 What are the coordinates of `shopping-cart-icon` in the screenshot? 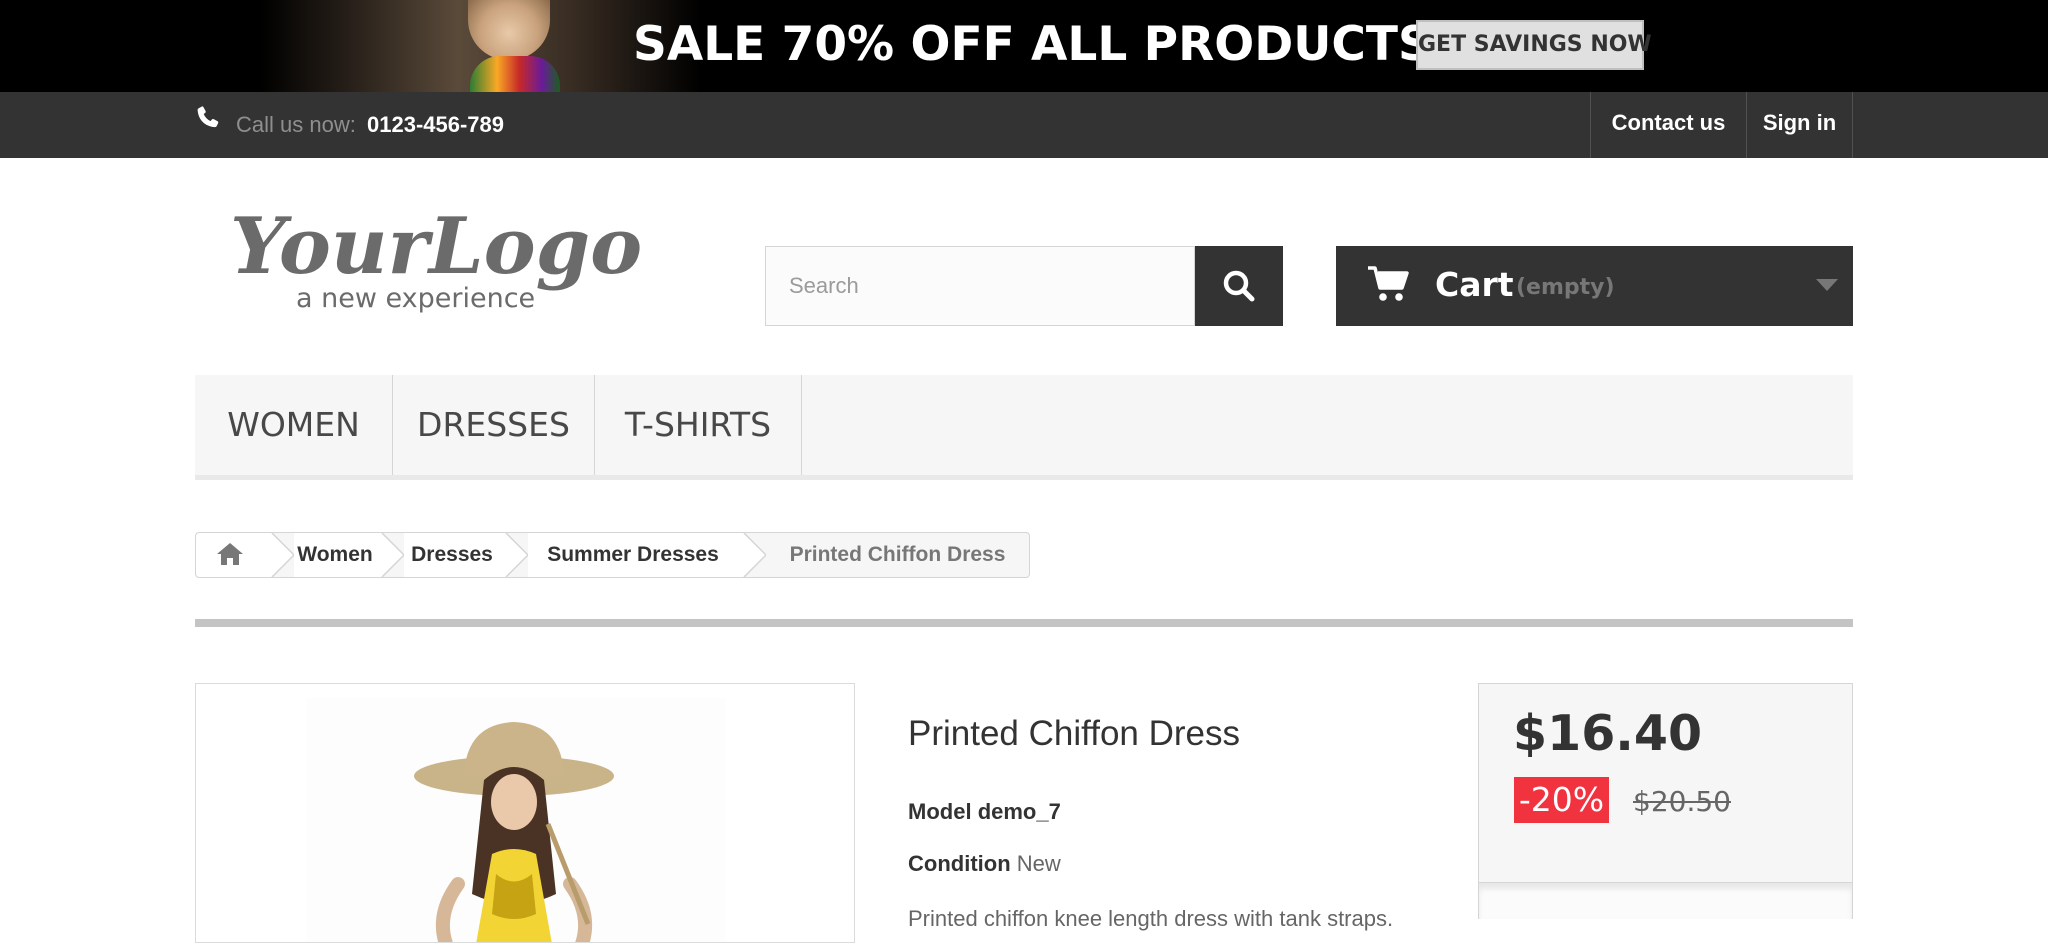 It's located at (1388, 283).